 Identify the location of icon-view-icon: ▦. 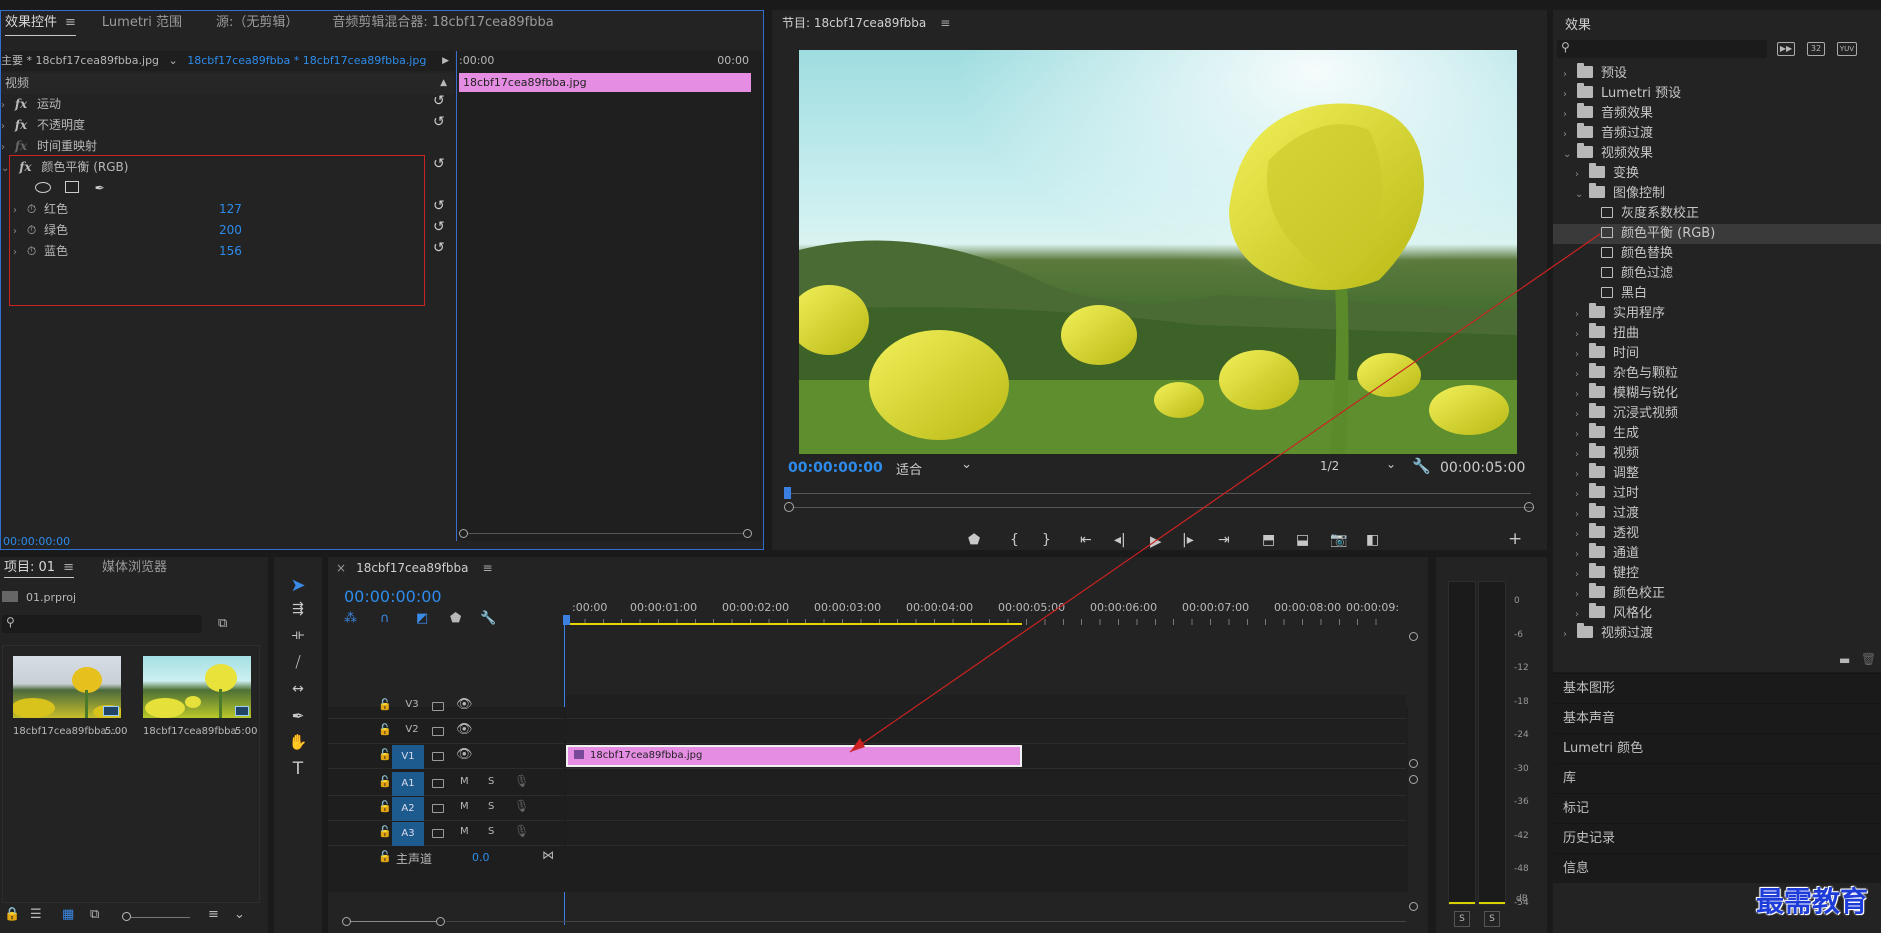
(68, 914).